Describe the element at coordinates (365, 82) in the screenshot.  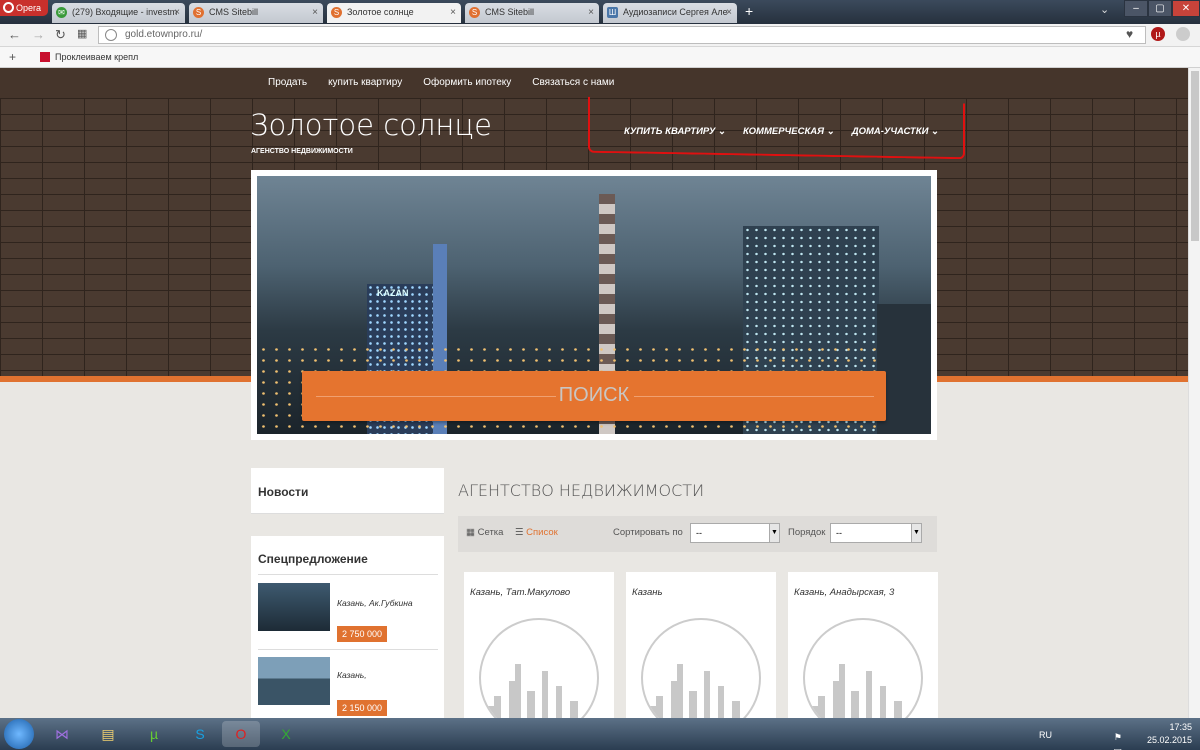
I see `nav-link-buy-apartment: купить квартиру` at that location.